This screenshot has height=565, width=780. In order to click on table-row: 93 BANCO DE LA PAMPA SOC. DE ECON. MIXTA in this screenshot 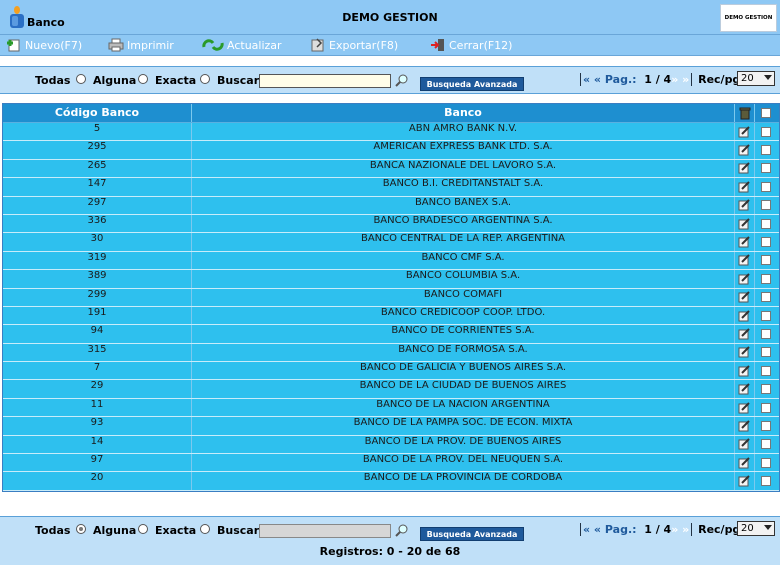, I will do `click(391, 426)`.